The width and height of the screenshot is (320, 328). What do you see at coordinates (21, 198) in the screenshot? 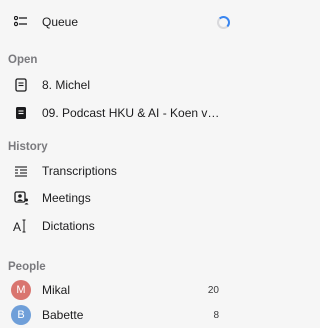
I see `meeting-people-icon` at bounding box center [21, 198].